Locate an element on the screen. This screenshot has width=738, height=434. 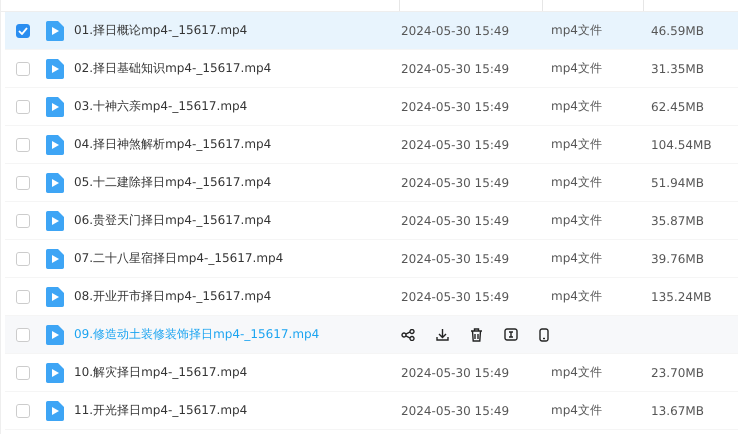
file-size: 35.87MB is located at coordinates (677, 221).